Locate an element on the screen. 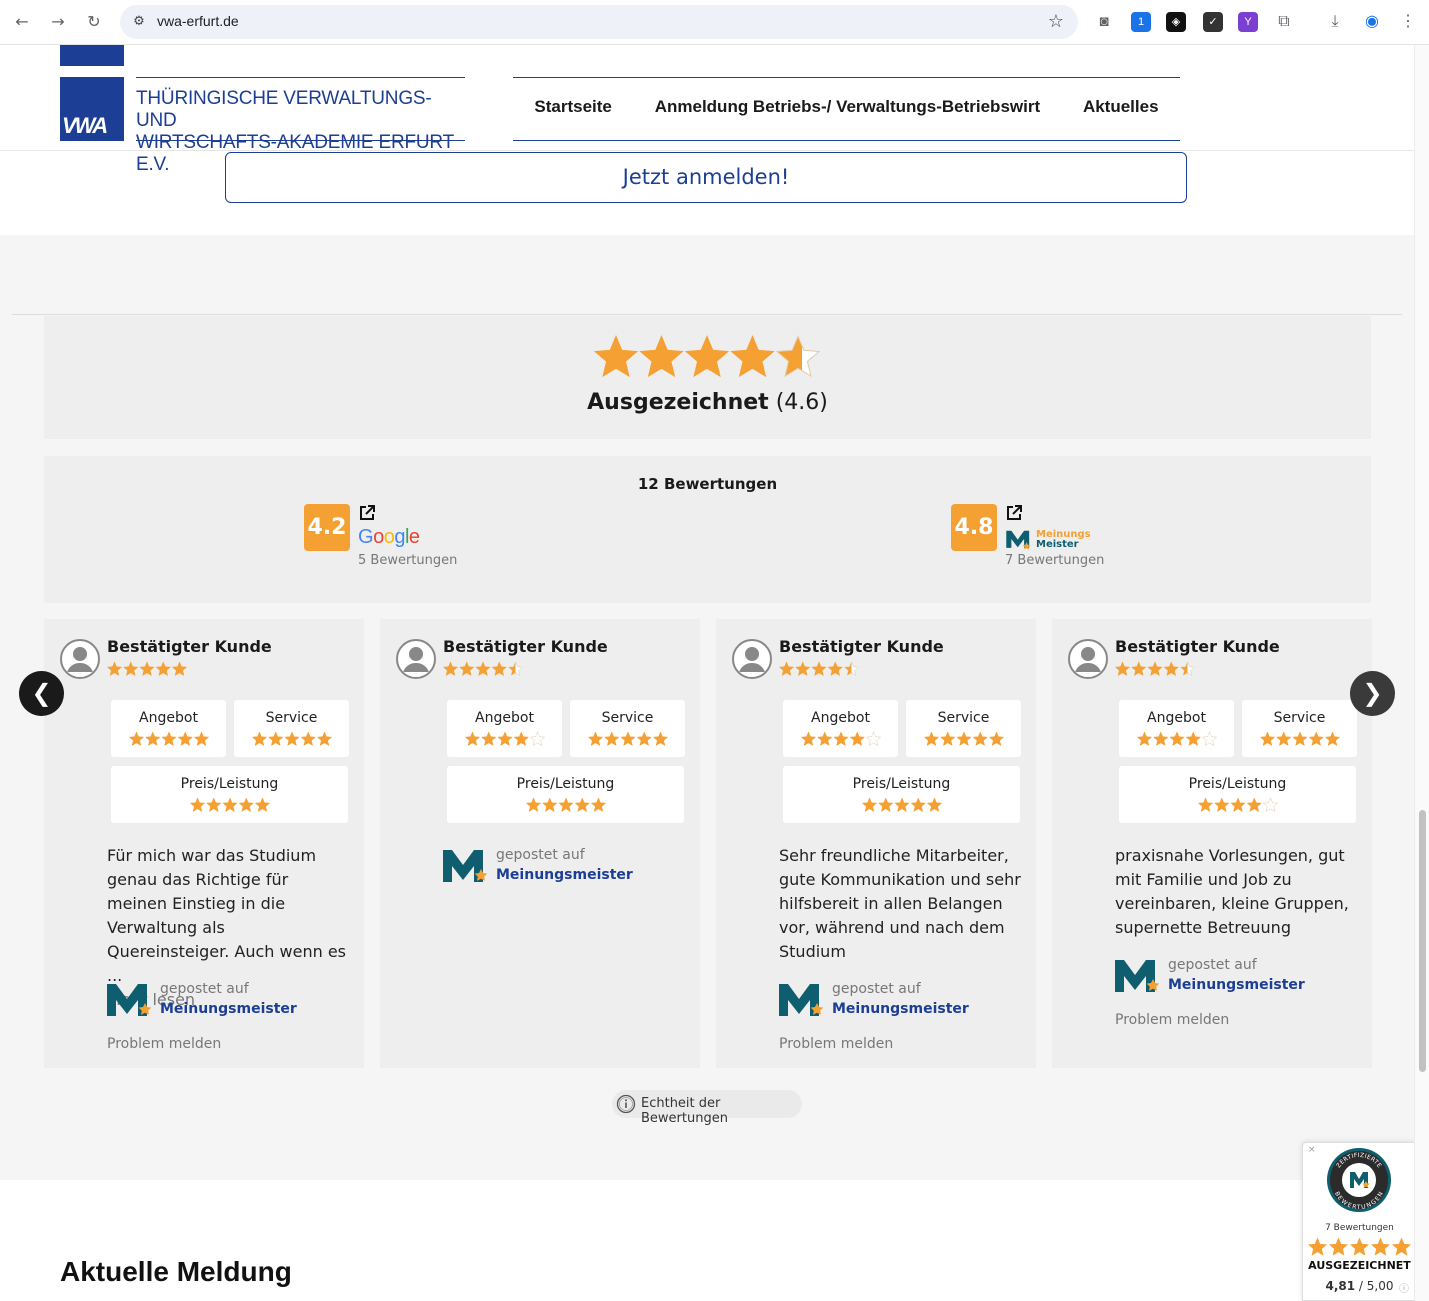 This screenshot has width=1429, height=1301. extension-icon: ◈ is located at coordinates (1176, 22).